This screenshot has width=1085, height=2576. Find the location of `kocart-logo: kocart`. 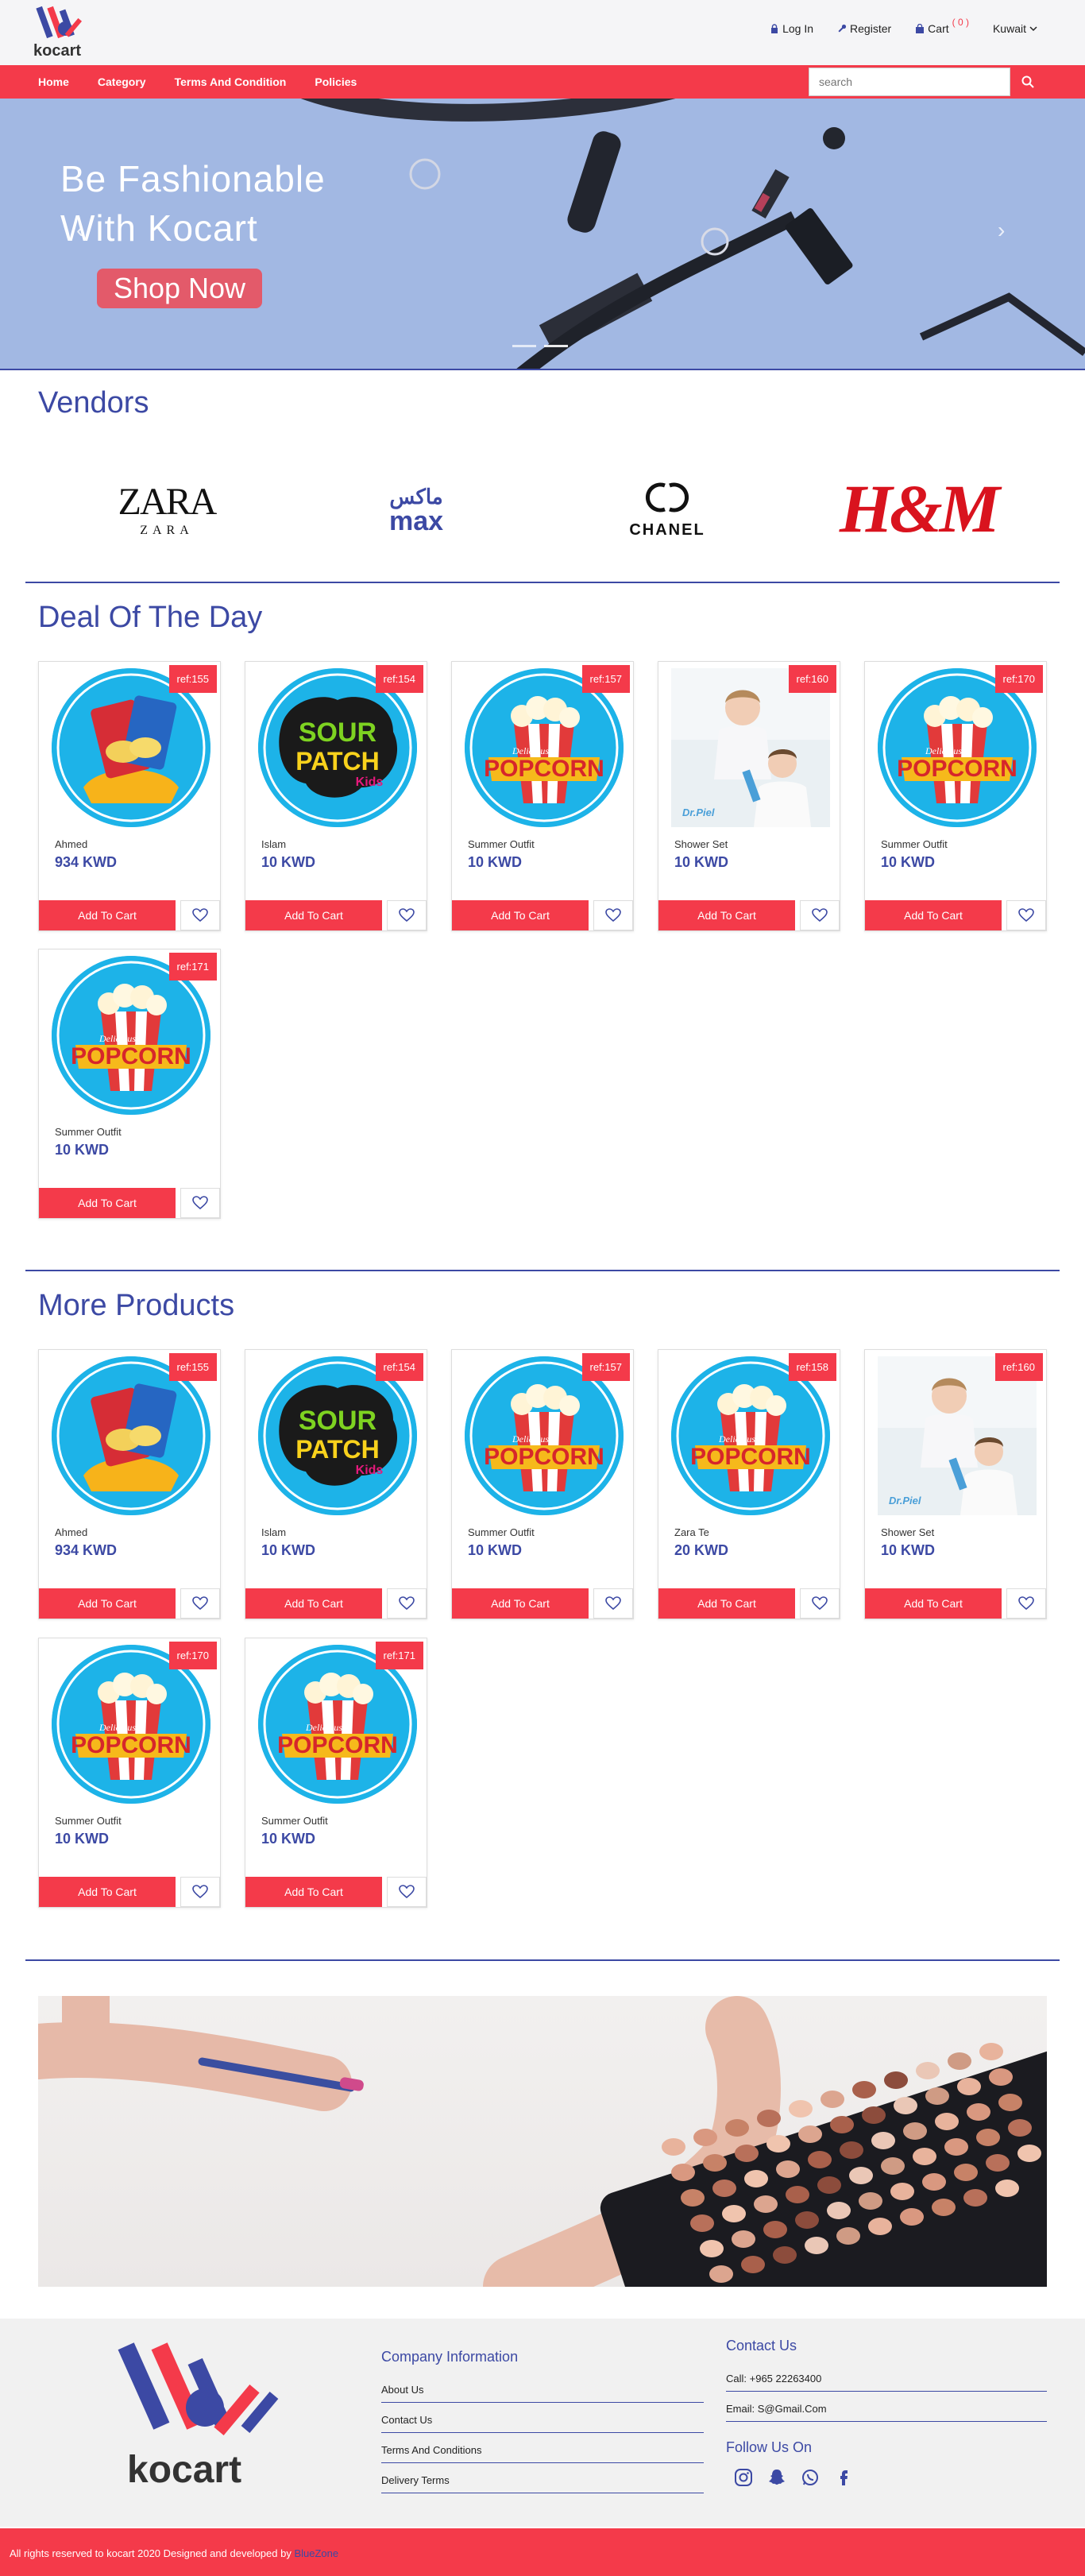

kocart-logo: kocart is located at coordinates (63, 31).